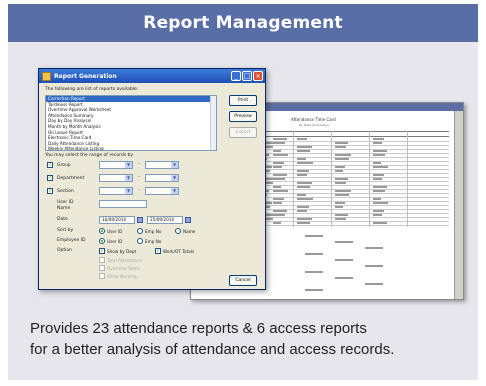 The image size is (486, 386). Describe the element at coordinates (102, 268) in the screenshot. I see `overtime-totals-checkbox` at that location.